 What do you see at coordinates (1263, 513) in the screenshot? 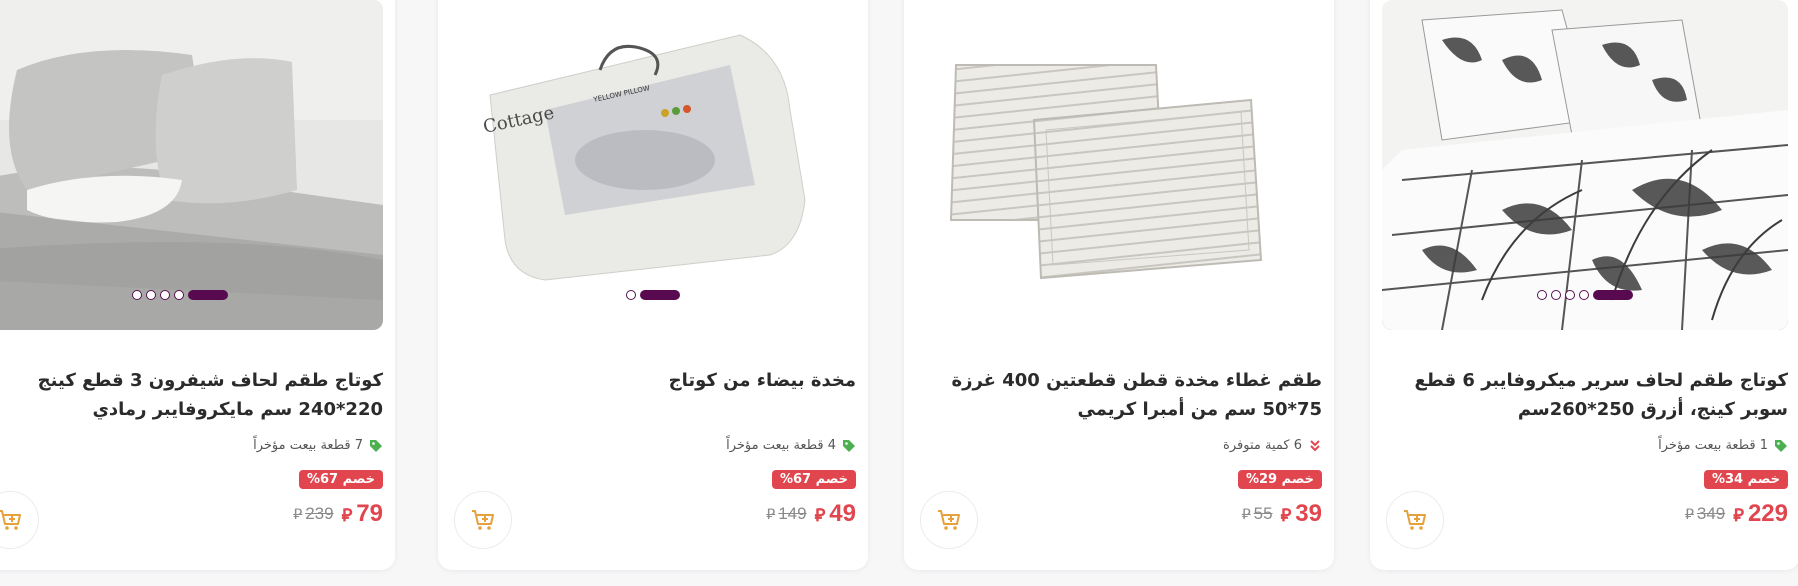
I see `old-price-value: 55` at bounding box center [1263, 513].